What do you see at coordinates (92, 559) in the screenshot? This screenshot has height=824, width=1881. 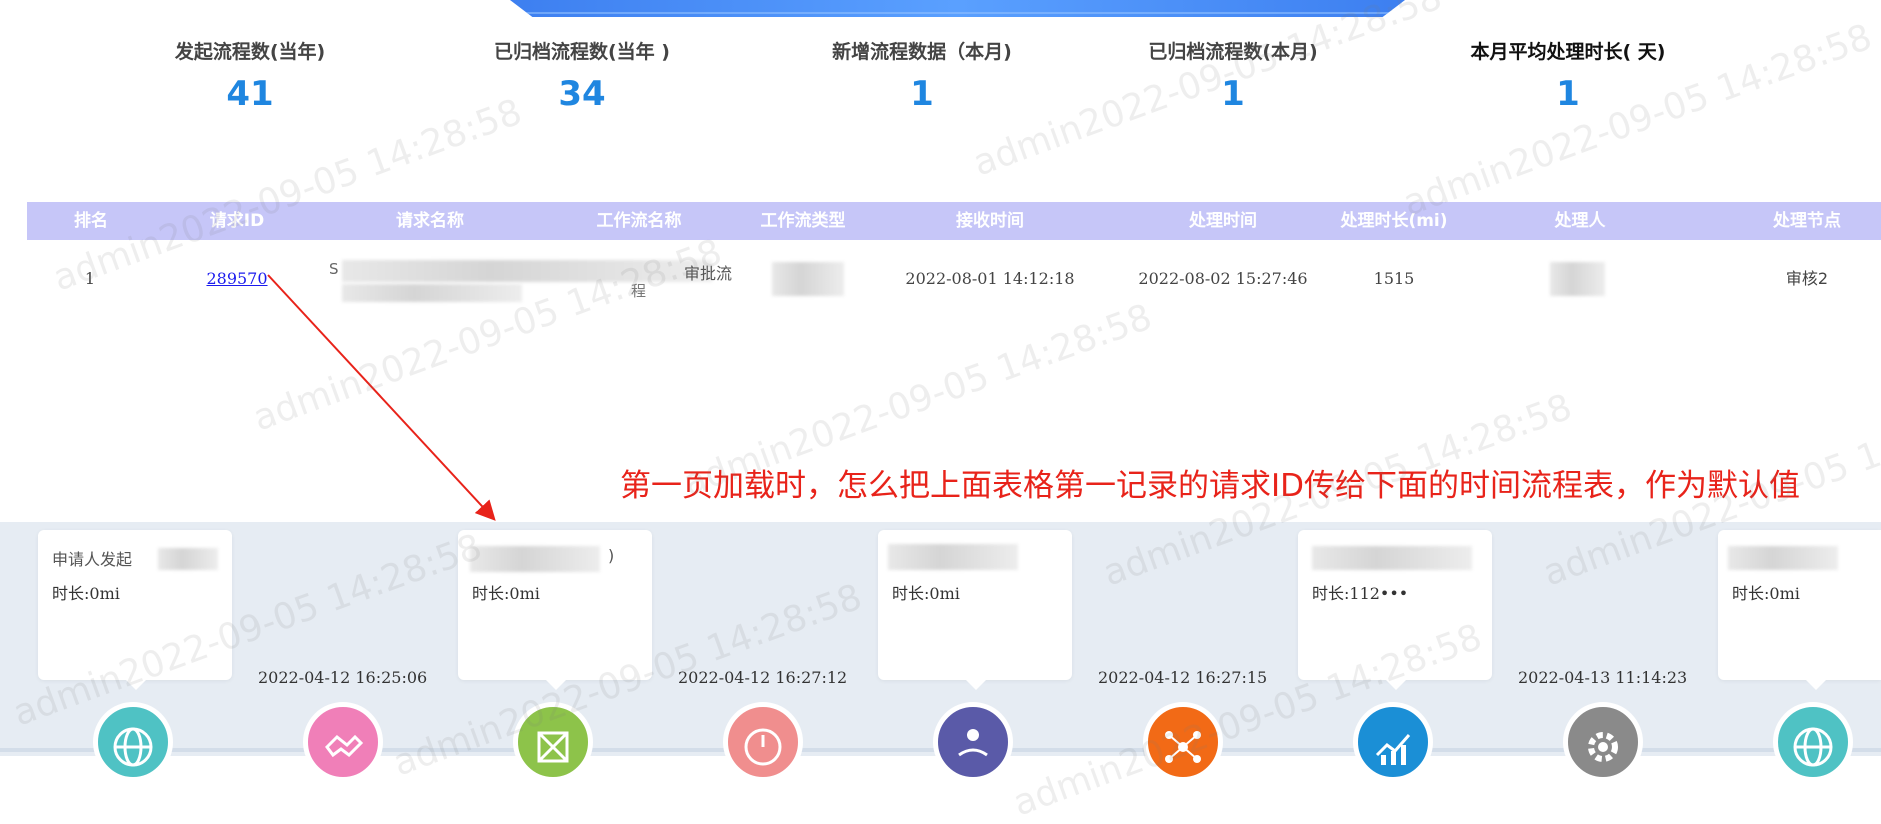 I see `card-title: 申请人发起` at bounding box center [92, 559].